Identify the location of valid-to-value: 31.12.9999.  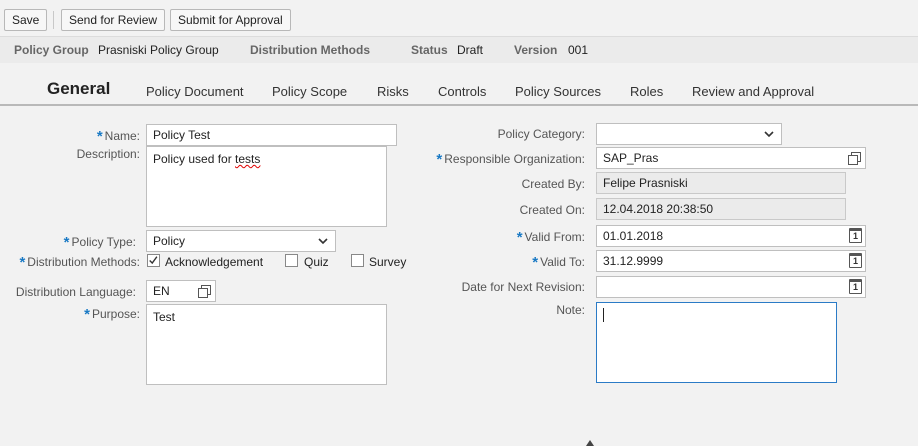
(633, 261).